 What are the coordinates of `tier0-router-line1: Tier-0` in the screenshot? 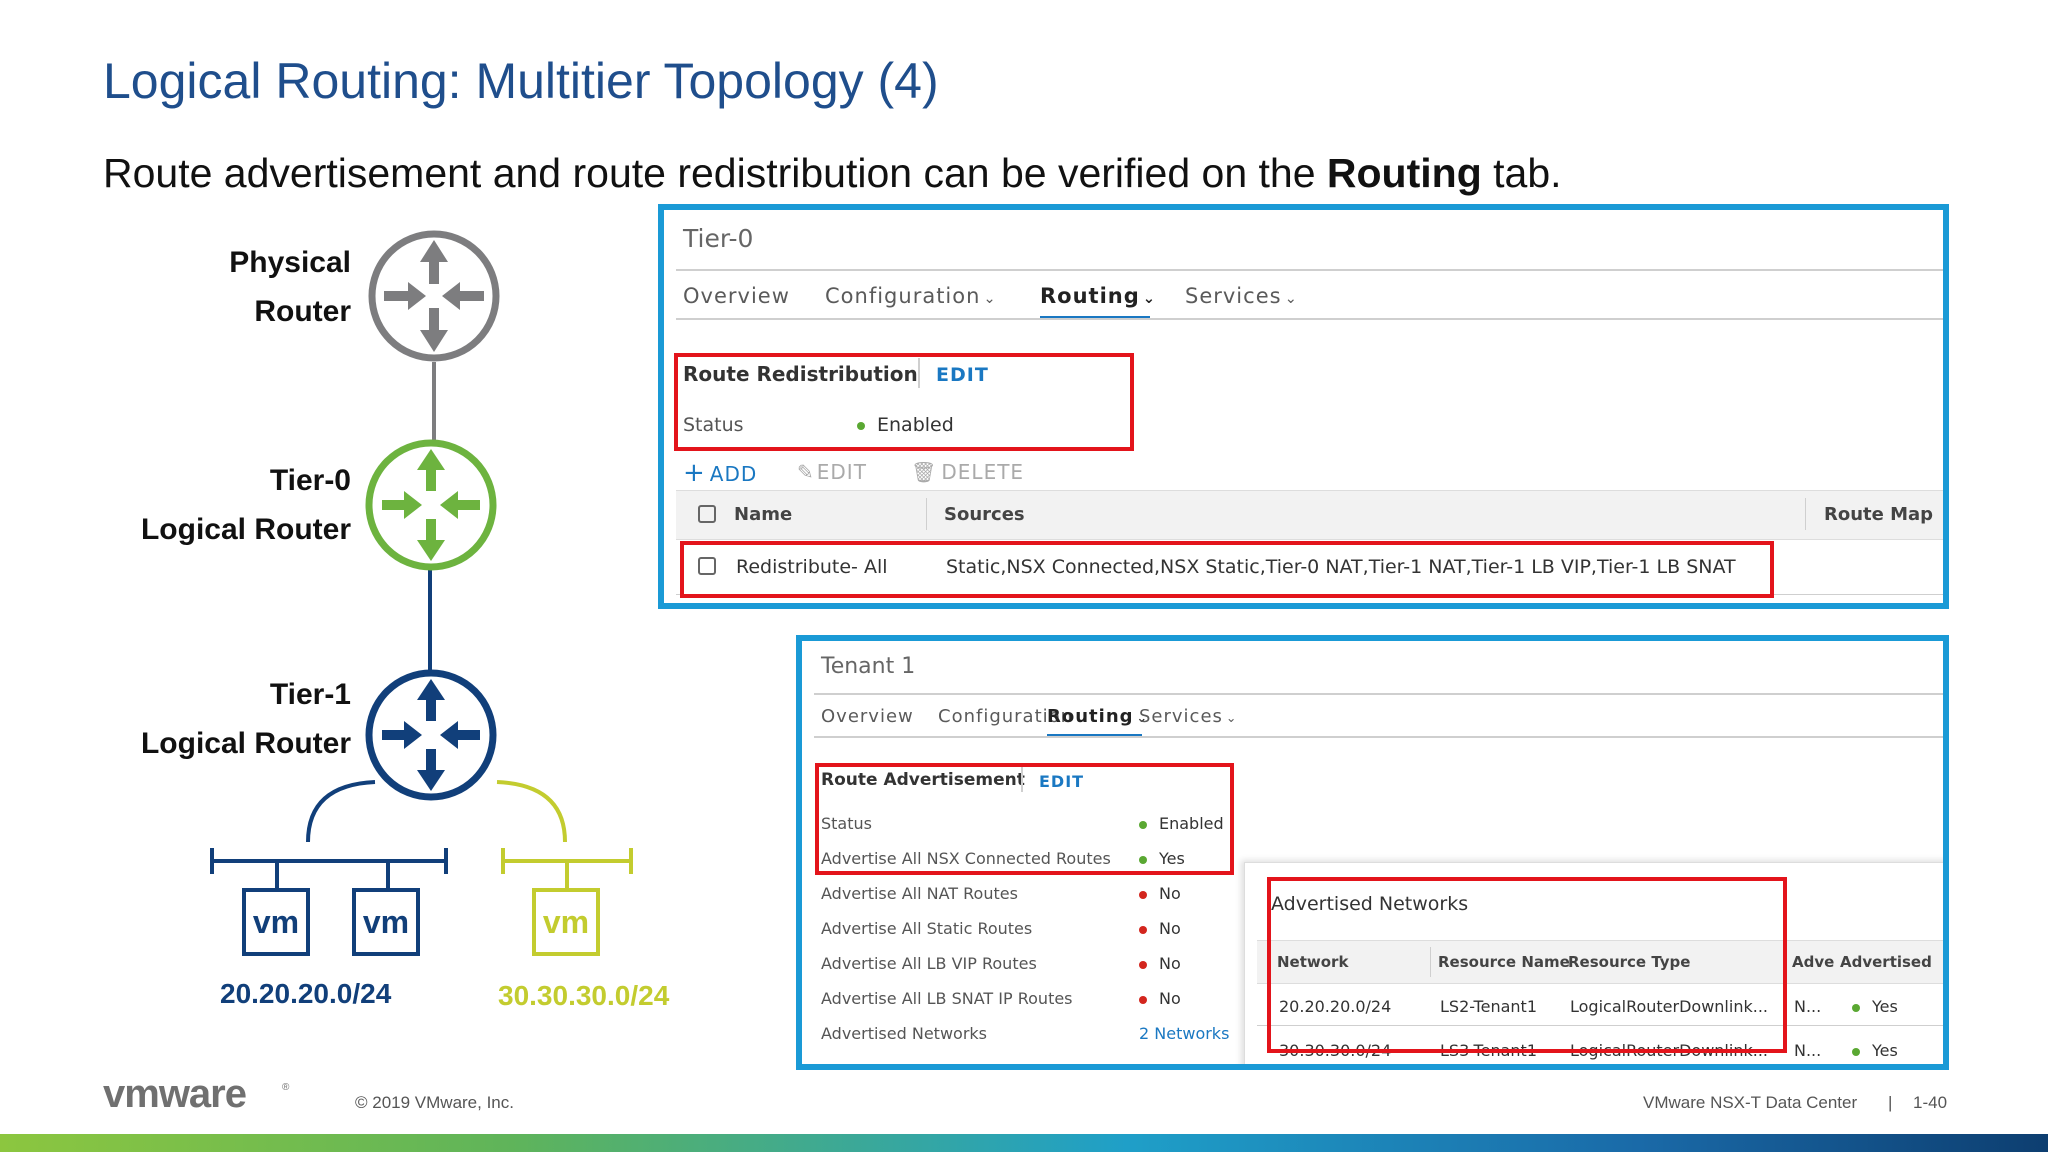 It's located at (310, 480).